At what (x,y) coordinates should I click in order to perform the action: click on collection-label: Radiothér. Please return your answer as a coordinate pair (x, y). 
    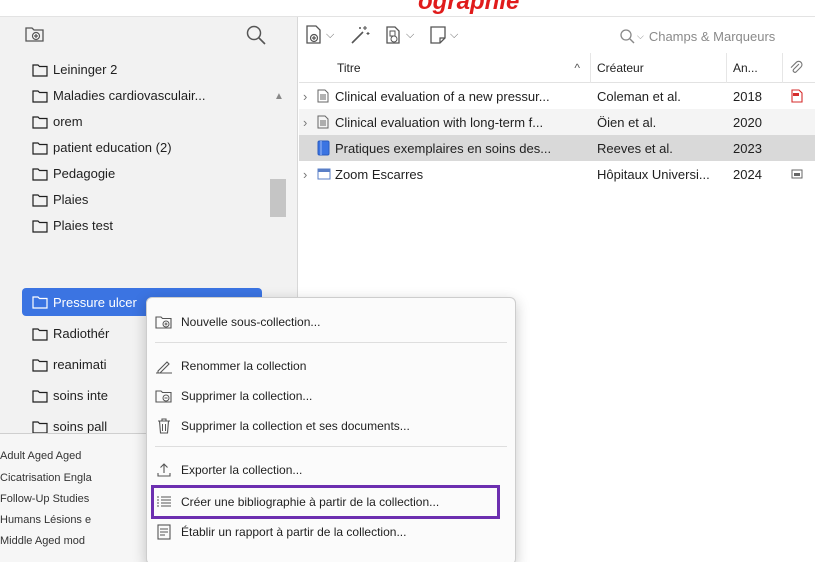
    Looking at the image, I should click on (81, 333).